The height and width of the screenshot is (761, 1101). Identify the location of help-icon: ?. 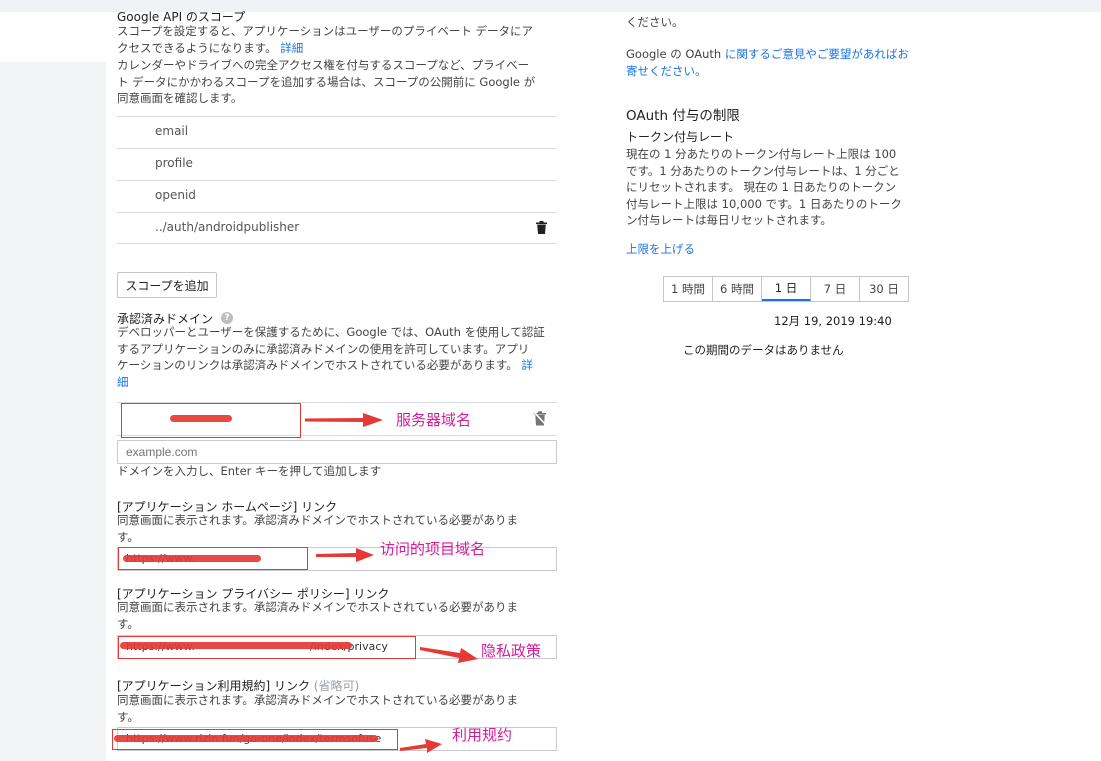
(227, 318).